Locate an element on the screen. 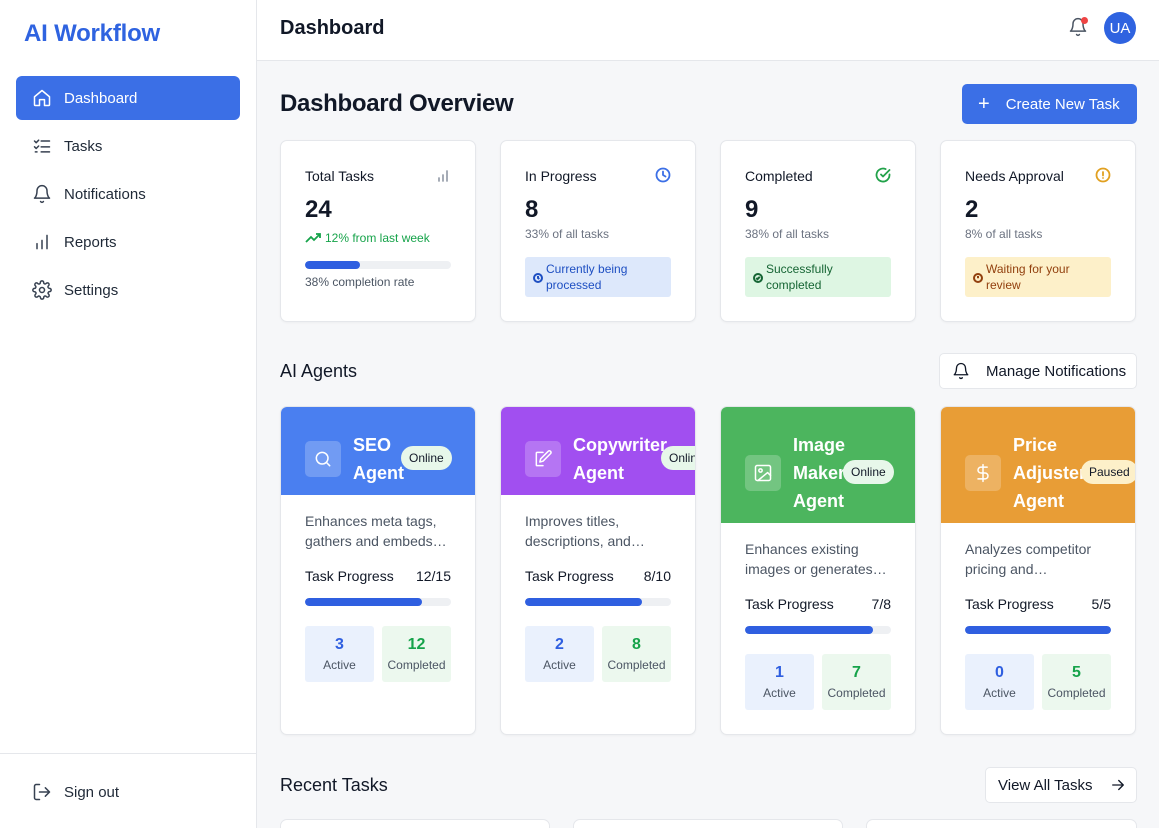  search-icon is located at coordinates (323, 459).